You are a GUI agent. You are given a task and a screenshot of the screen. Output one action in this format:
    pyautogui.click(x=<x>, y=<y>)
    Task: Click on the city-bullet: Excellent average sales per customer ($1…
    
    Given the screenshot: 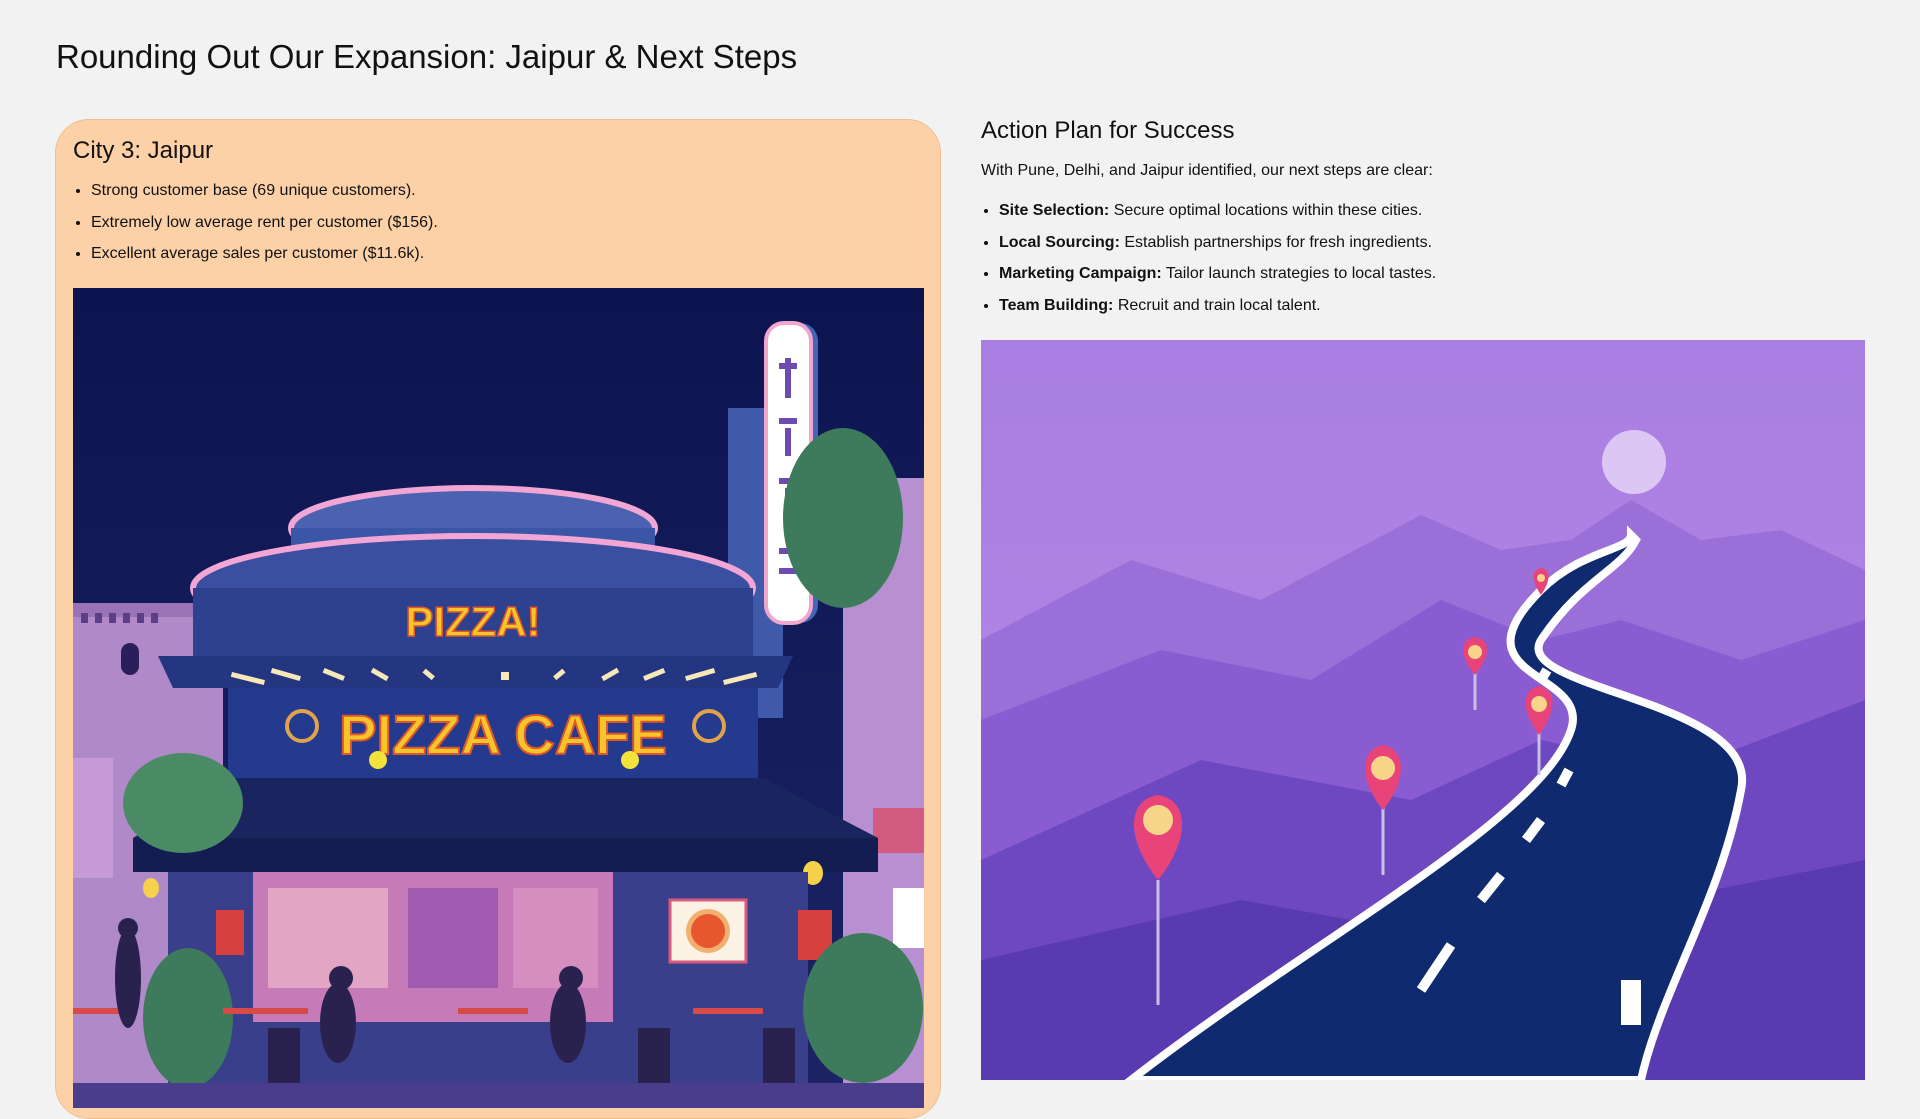 What is the action you would take?
    pyautogui.click(x=264, y=260)
    